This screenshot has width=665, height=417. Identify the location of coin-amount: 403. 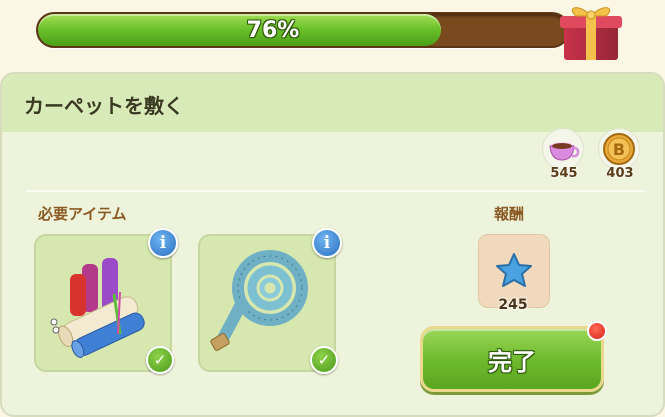
(620, 173).